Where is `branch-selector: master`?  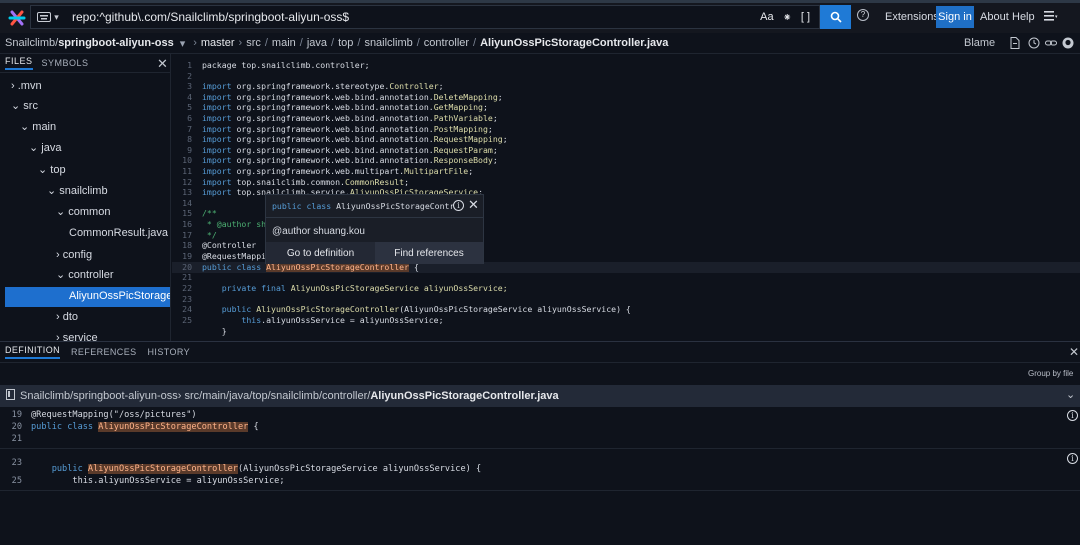 branch-selector: master is located at coordinates (218, 43).